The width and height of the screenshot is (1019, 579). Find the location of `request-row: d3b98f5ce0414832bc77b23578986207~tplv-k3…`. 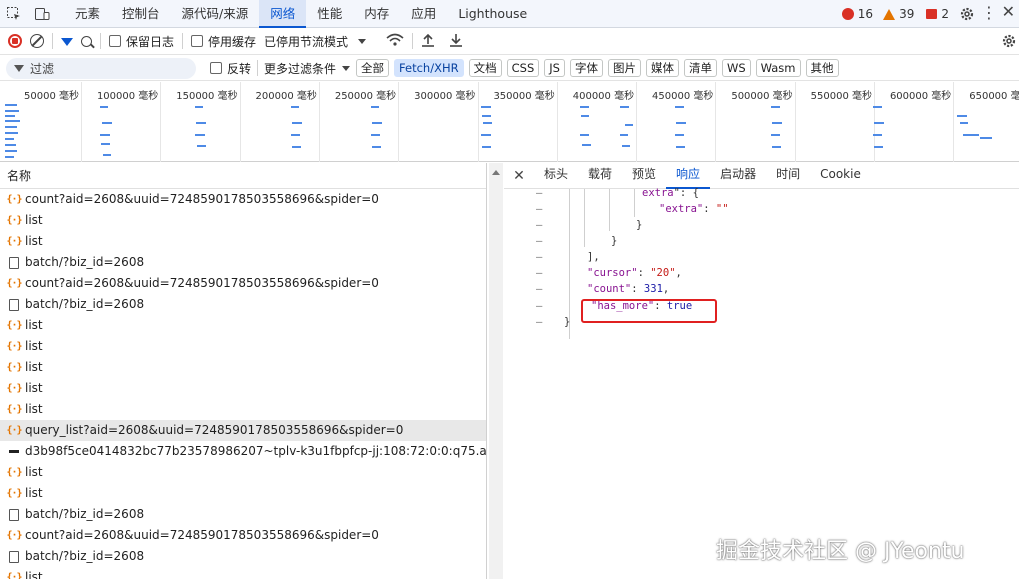

request-row: d3b98f5ce0414832bc77b23578986207~tplv-k3… is located at coordinates (243, 451).